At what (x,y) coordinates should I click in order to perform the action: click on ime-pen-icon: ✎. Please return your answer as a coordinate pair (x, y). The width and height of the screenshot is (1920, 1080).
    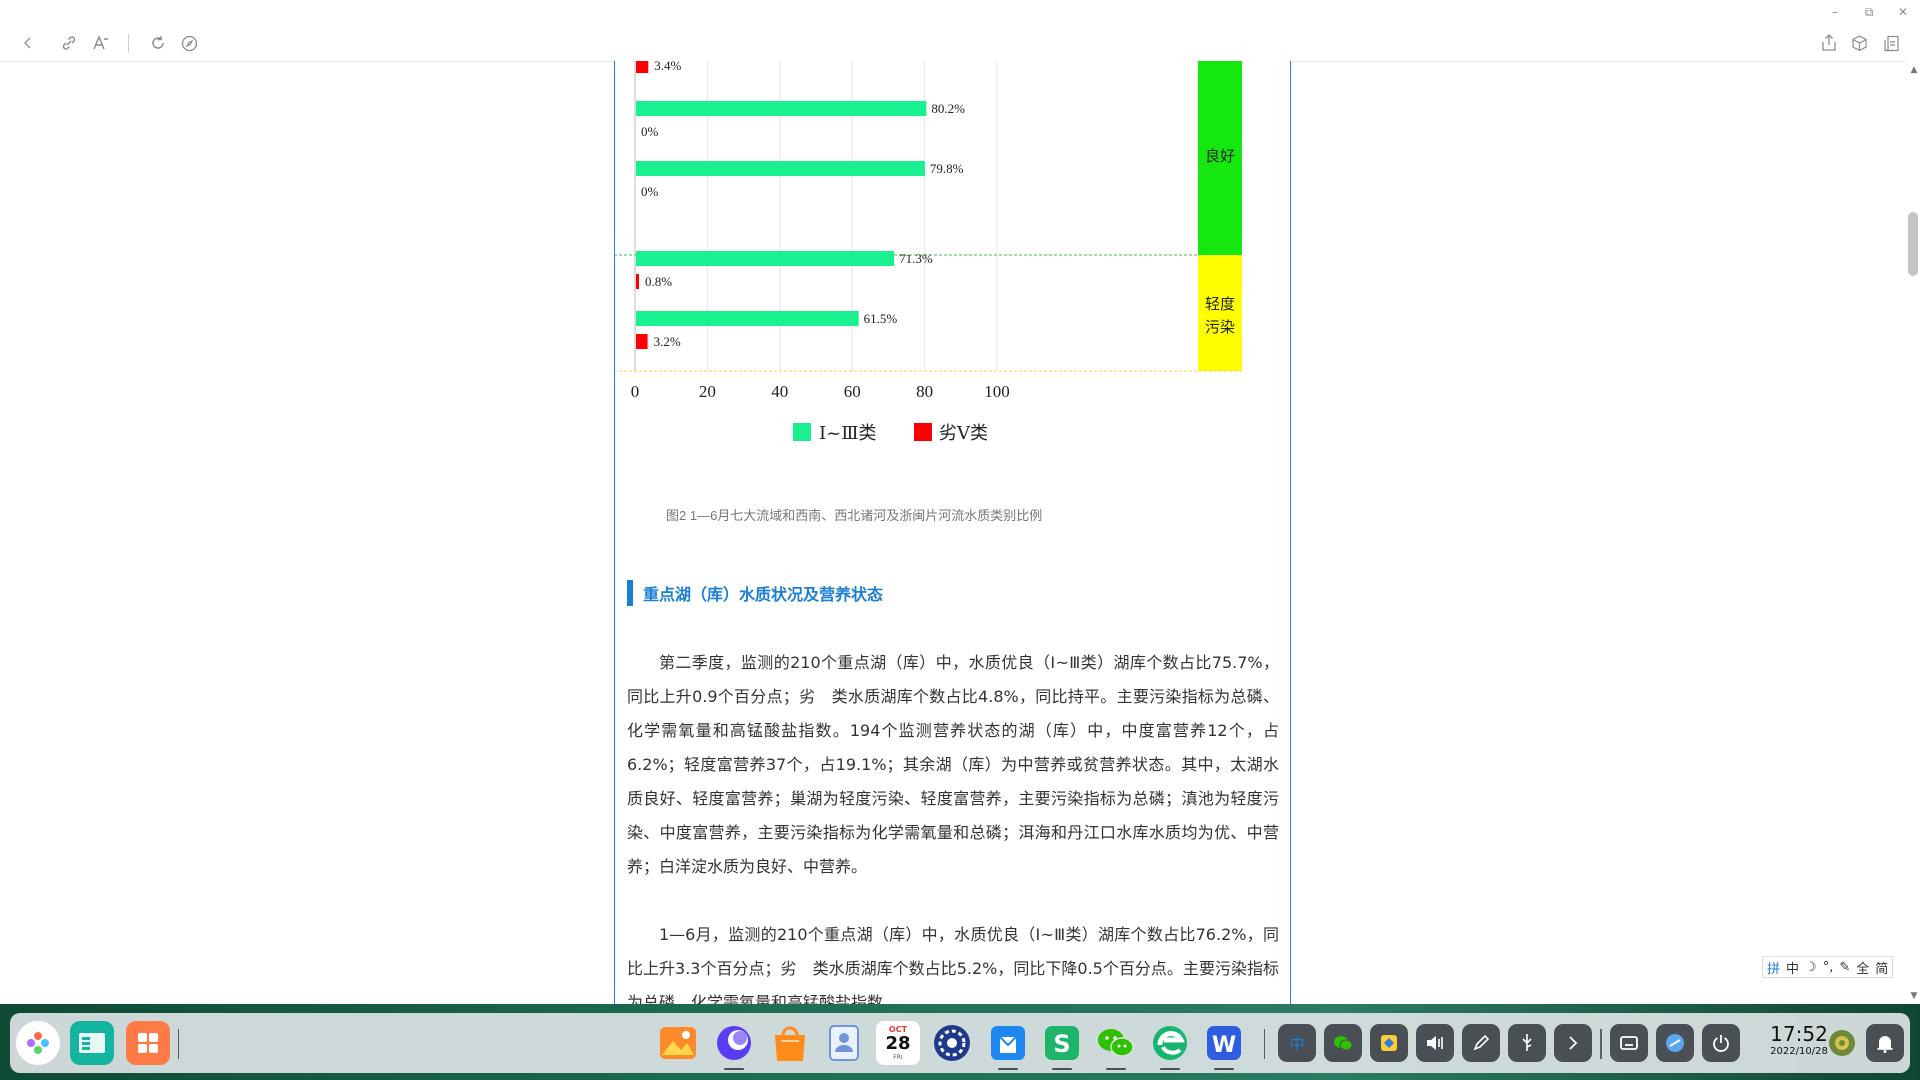
    Looking at the image, I should click on (1844, 967).